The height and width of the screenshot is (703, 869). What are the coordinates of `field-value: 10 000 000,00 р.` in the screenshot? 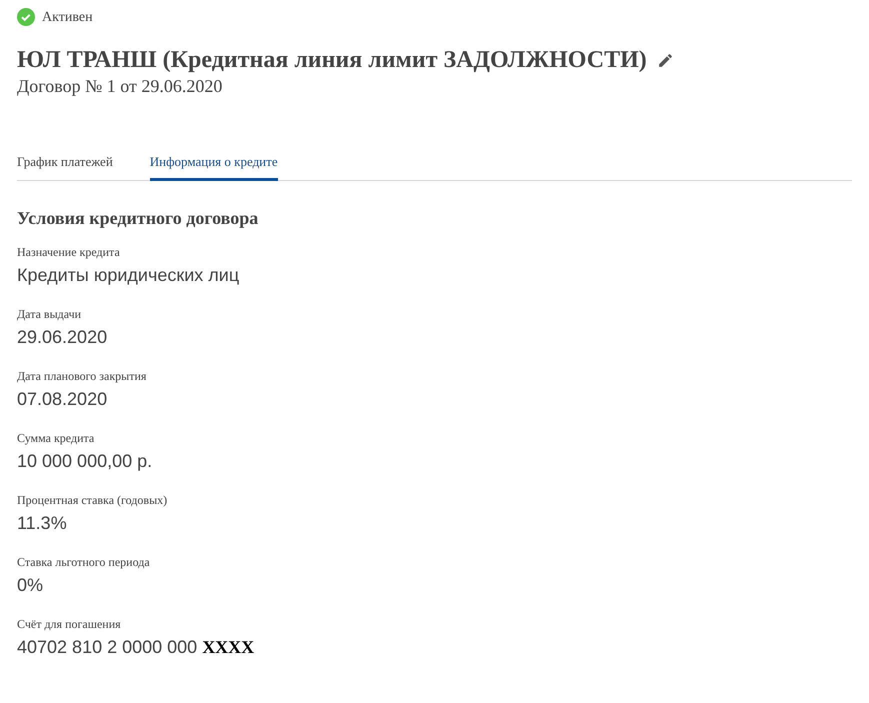 It's located at (85, 461).